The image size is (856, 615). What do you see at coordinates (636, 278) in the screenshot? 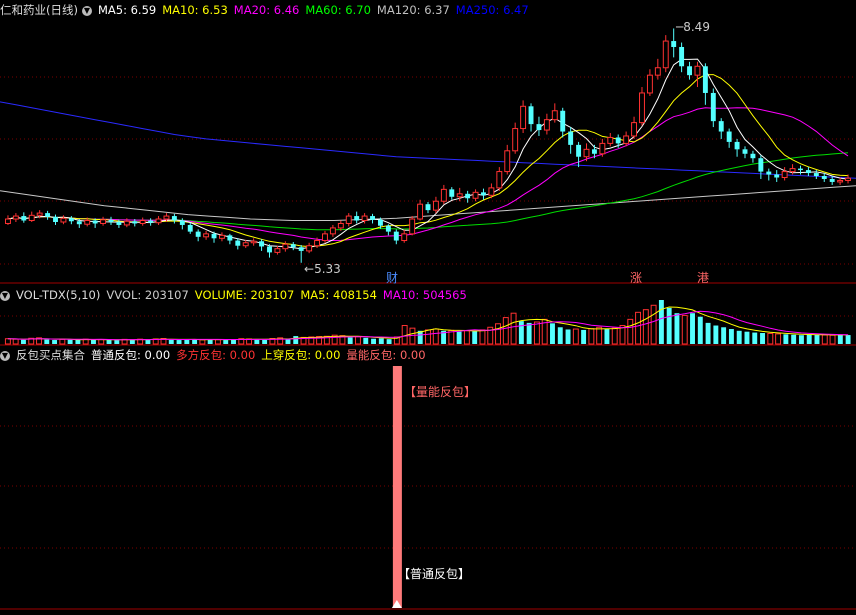
I see `marker-zhang: 涨` at bounding box center [636, 278].